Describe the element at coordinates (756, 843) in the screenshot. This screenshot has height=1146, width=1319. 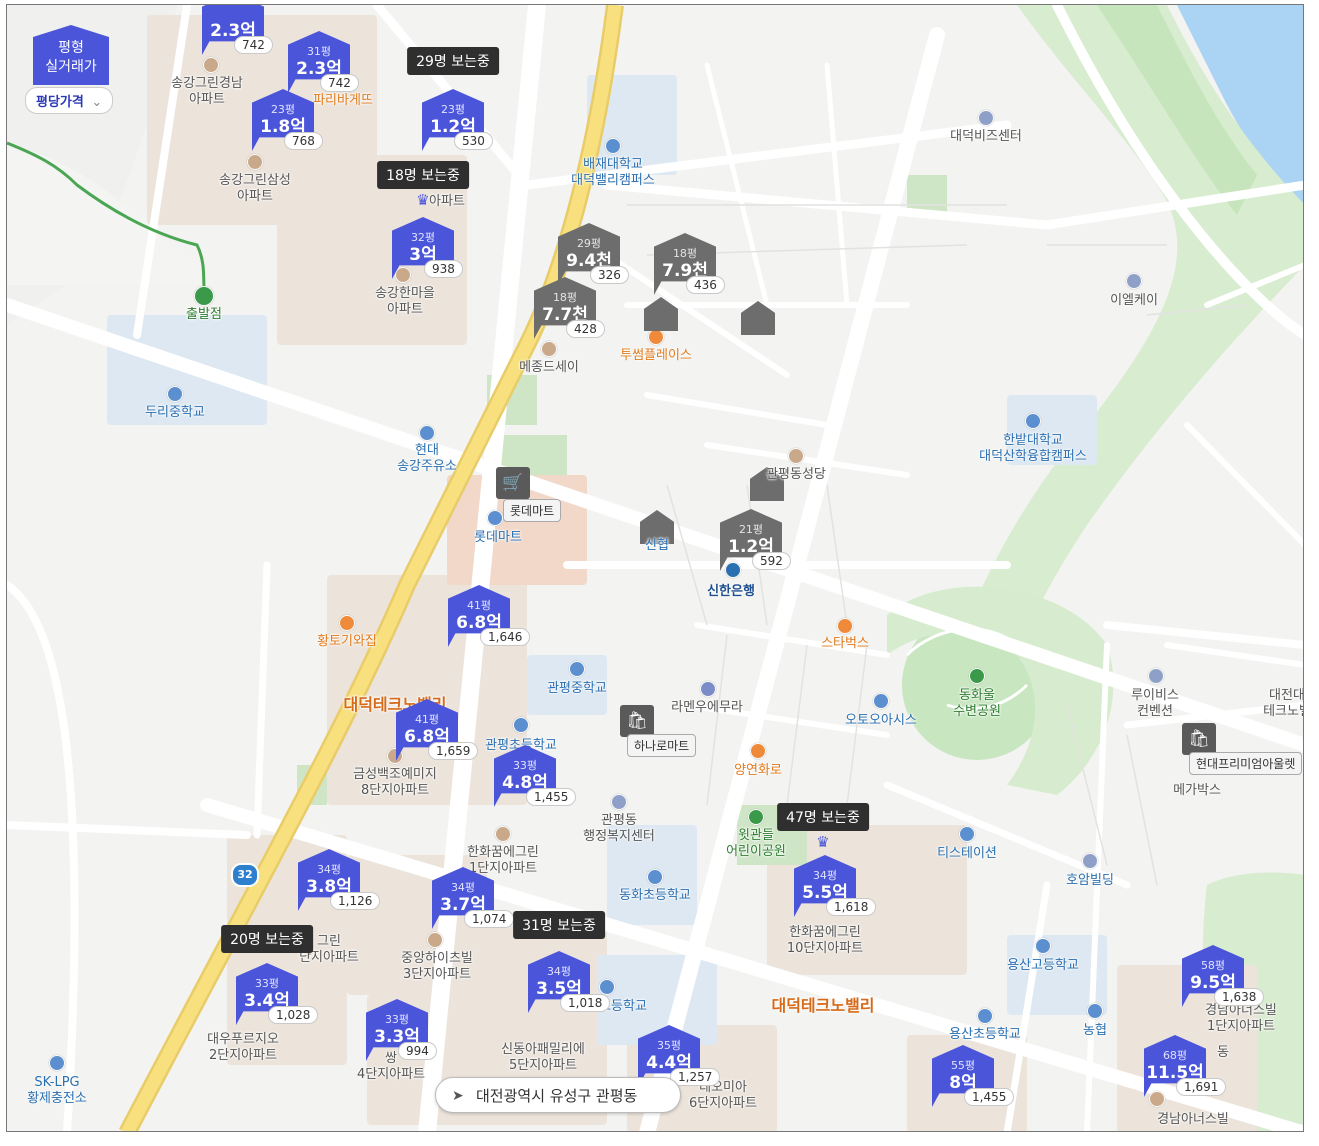
I see `place-label: 윗관들 어린이공원` at that location.